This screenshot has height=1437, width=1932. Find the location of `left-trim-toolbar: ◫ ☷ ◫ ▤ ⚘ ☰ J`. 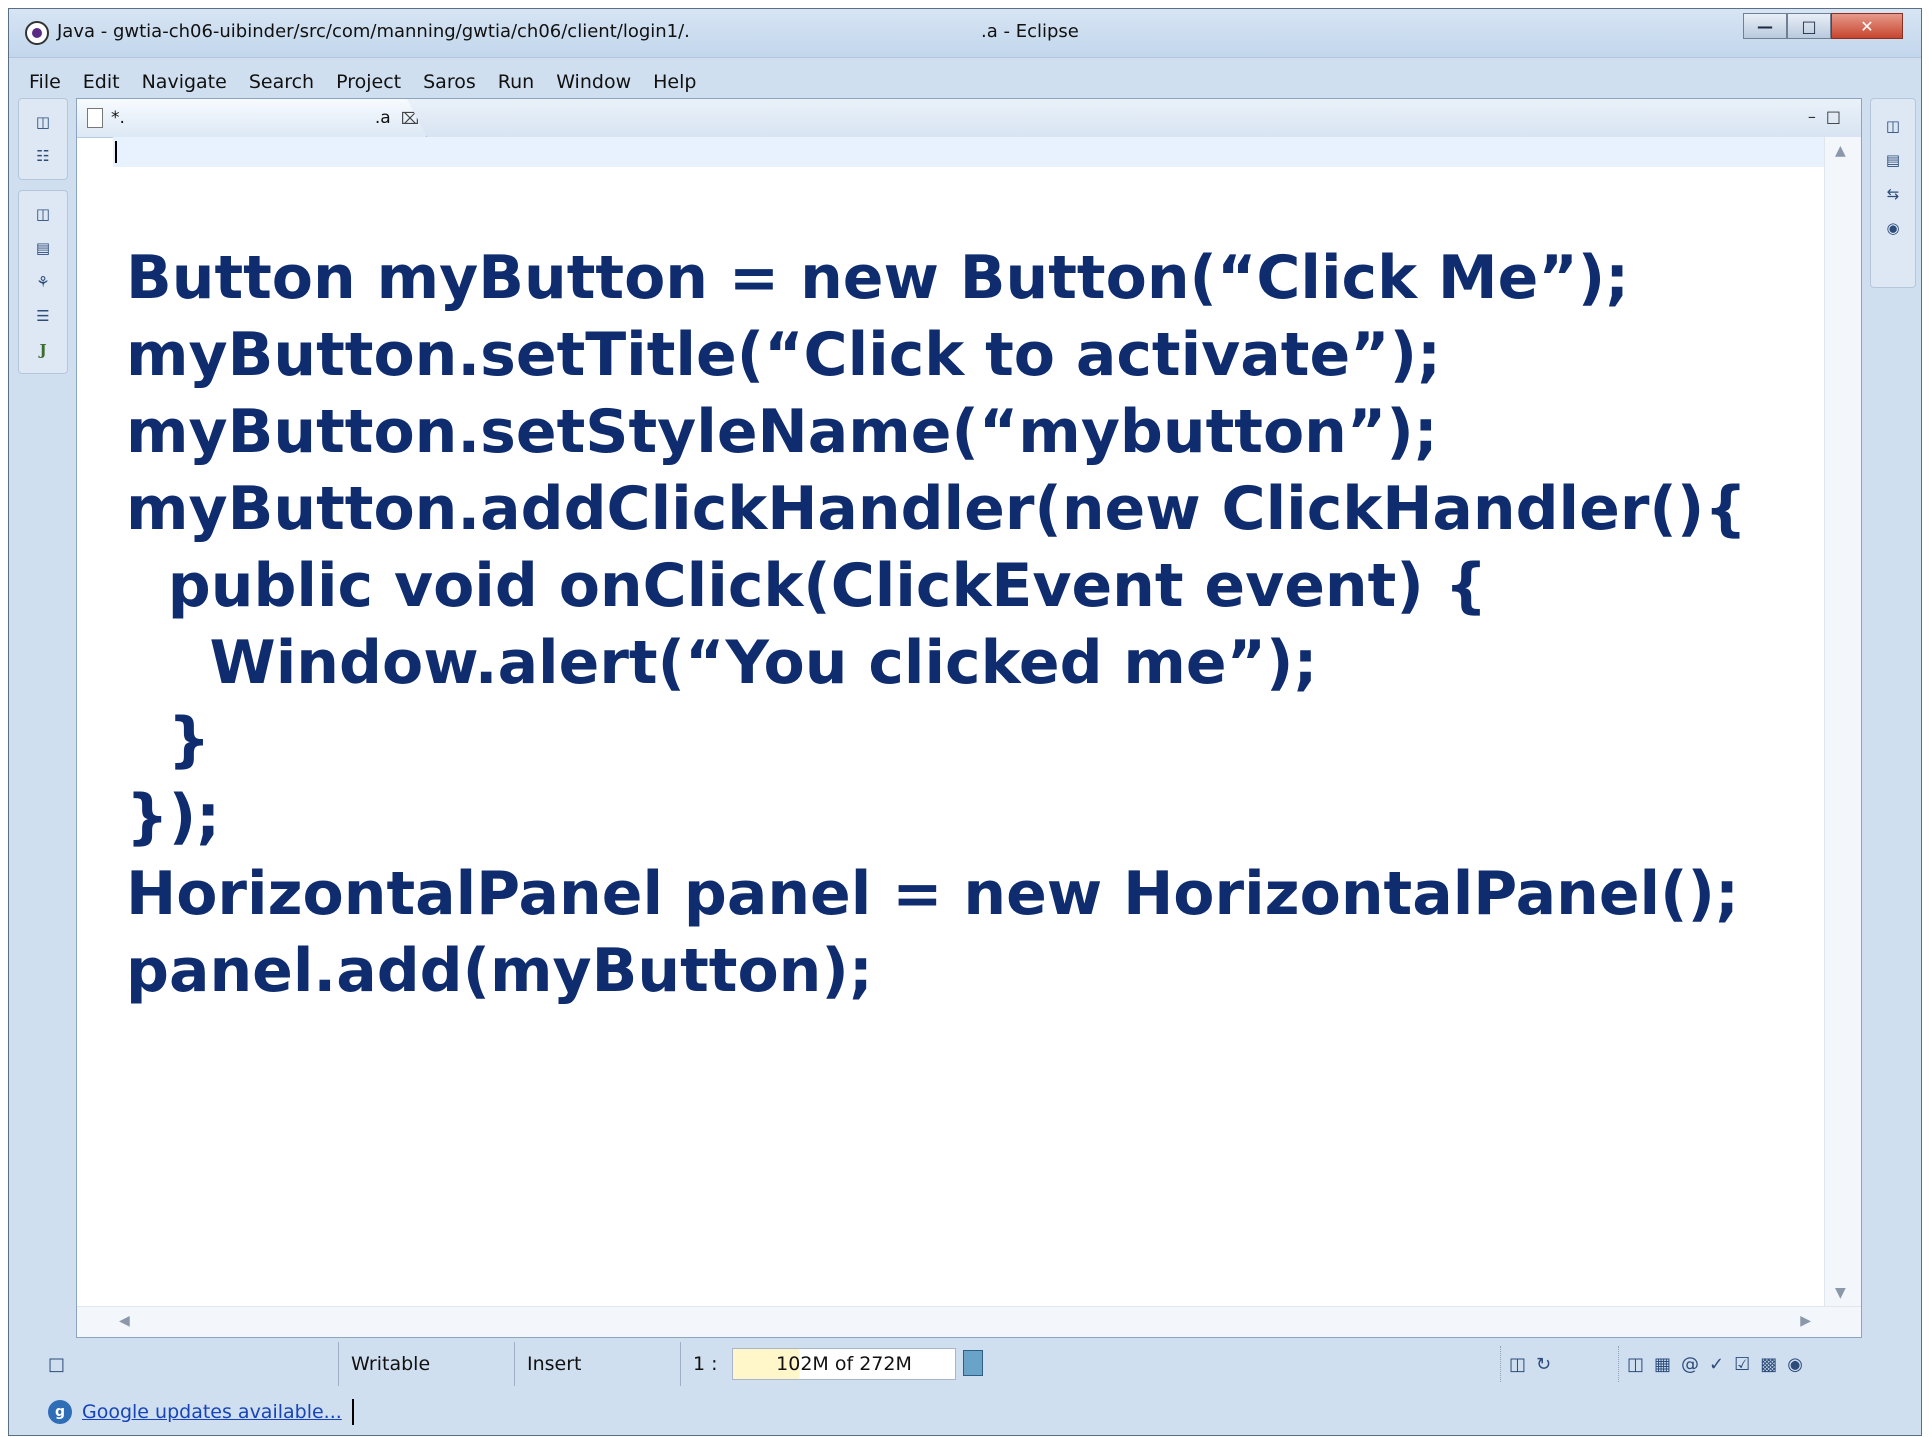

left-trim-toolbar: ◫ ☷ ◫ ▤ ⚘ ☰ J is located at coordinates (43, 263).